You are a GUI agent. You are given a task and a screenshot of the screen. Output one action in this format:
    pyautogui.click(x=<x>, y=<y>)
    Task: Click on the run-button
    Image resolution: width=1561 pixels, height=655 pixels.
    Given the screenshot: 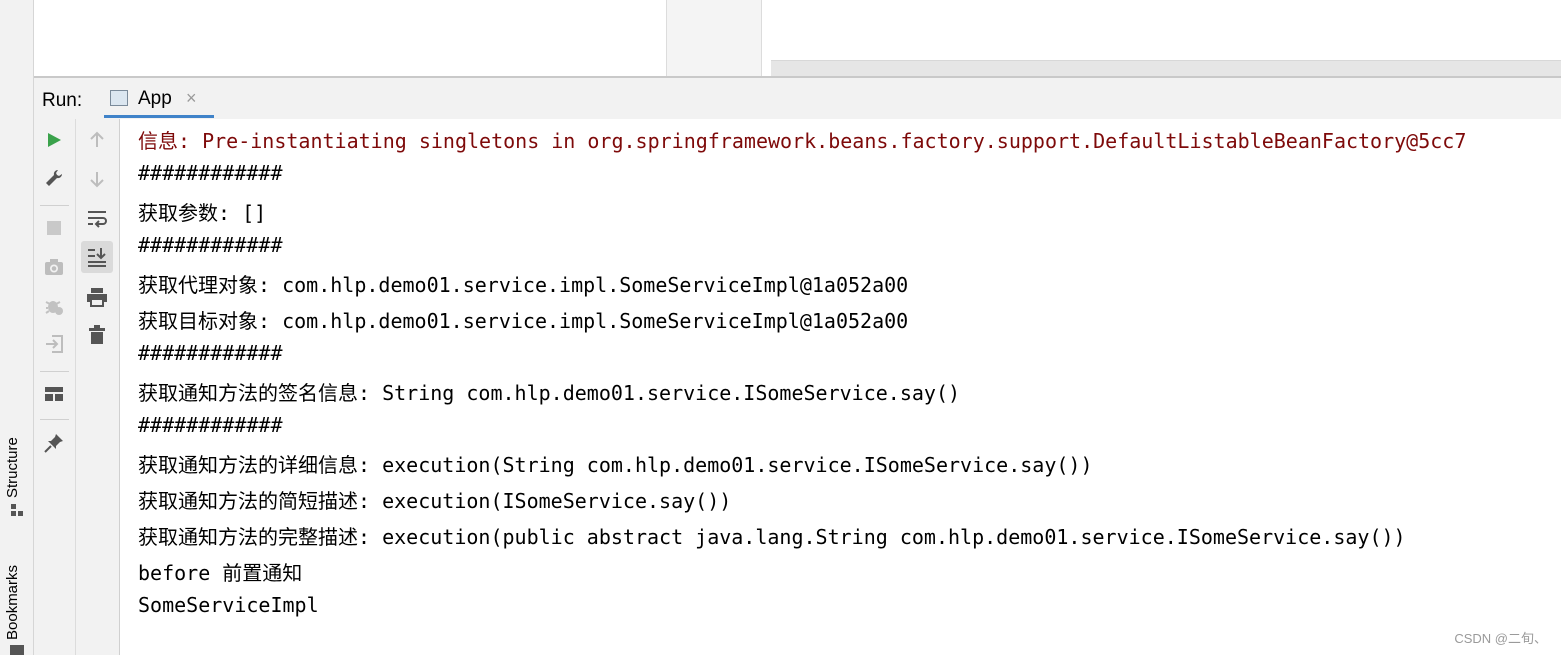 What is the action you would take?
    pyautogui.click(x=54, y=140)
    